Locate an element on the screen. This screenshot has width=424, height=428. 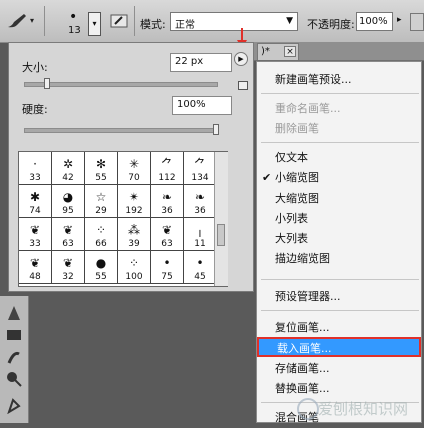
brush-thumbnail: ❦ 48 is located at coordinates (35, 267).